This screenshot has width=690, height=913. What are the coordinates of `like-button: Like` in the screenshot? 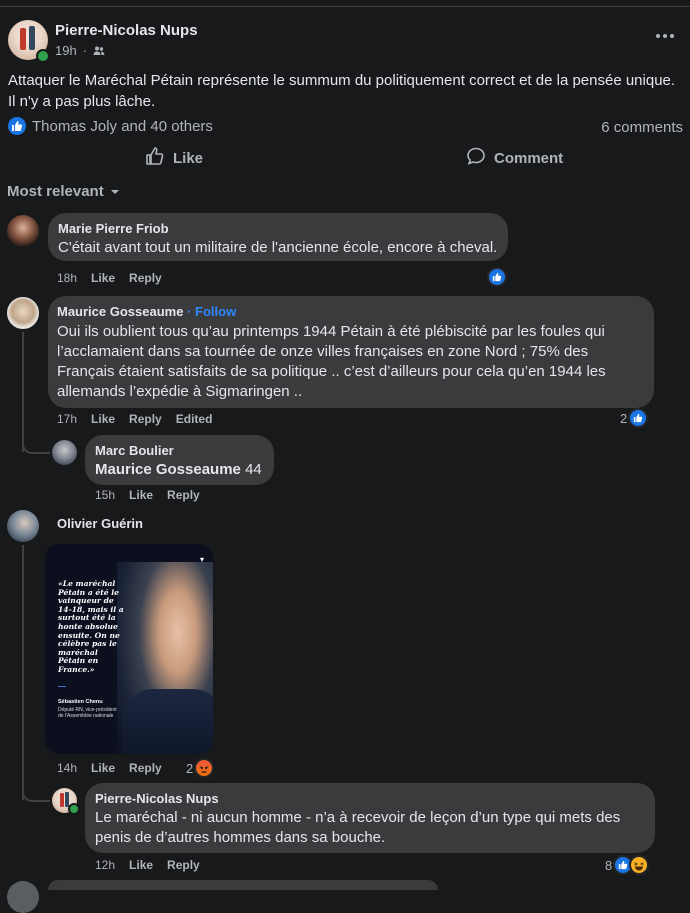 It's located at (174, 158).